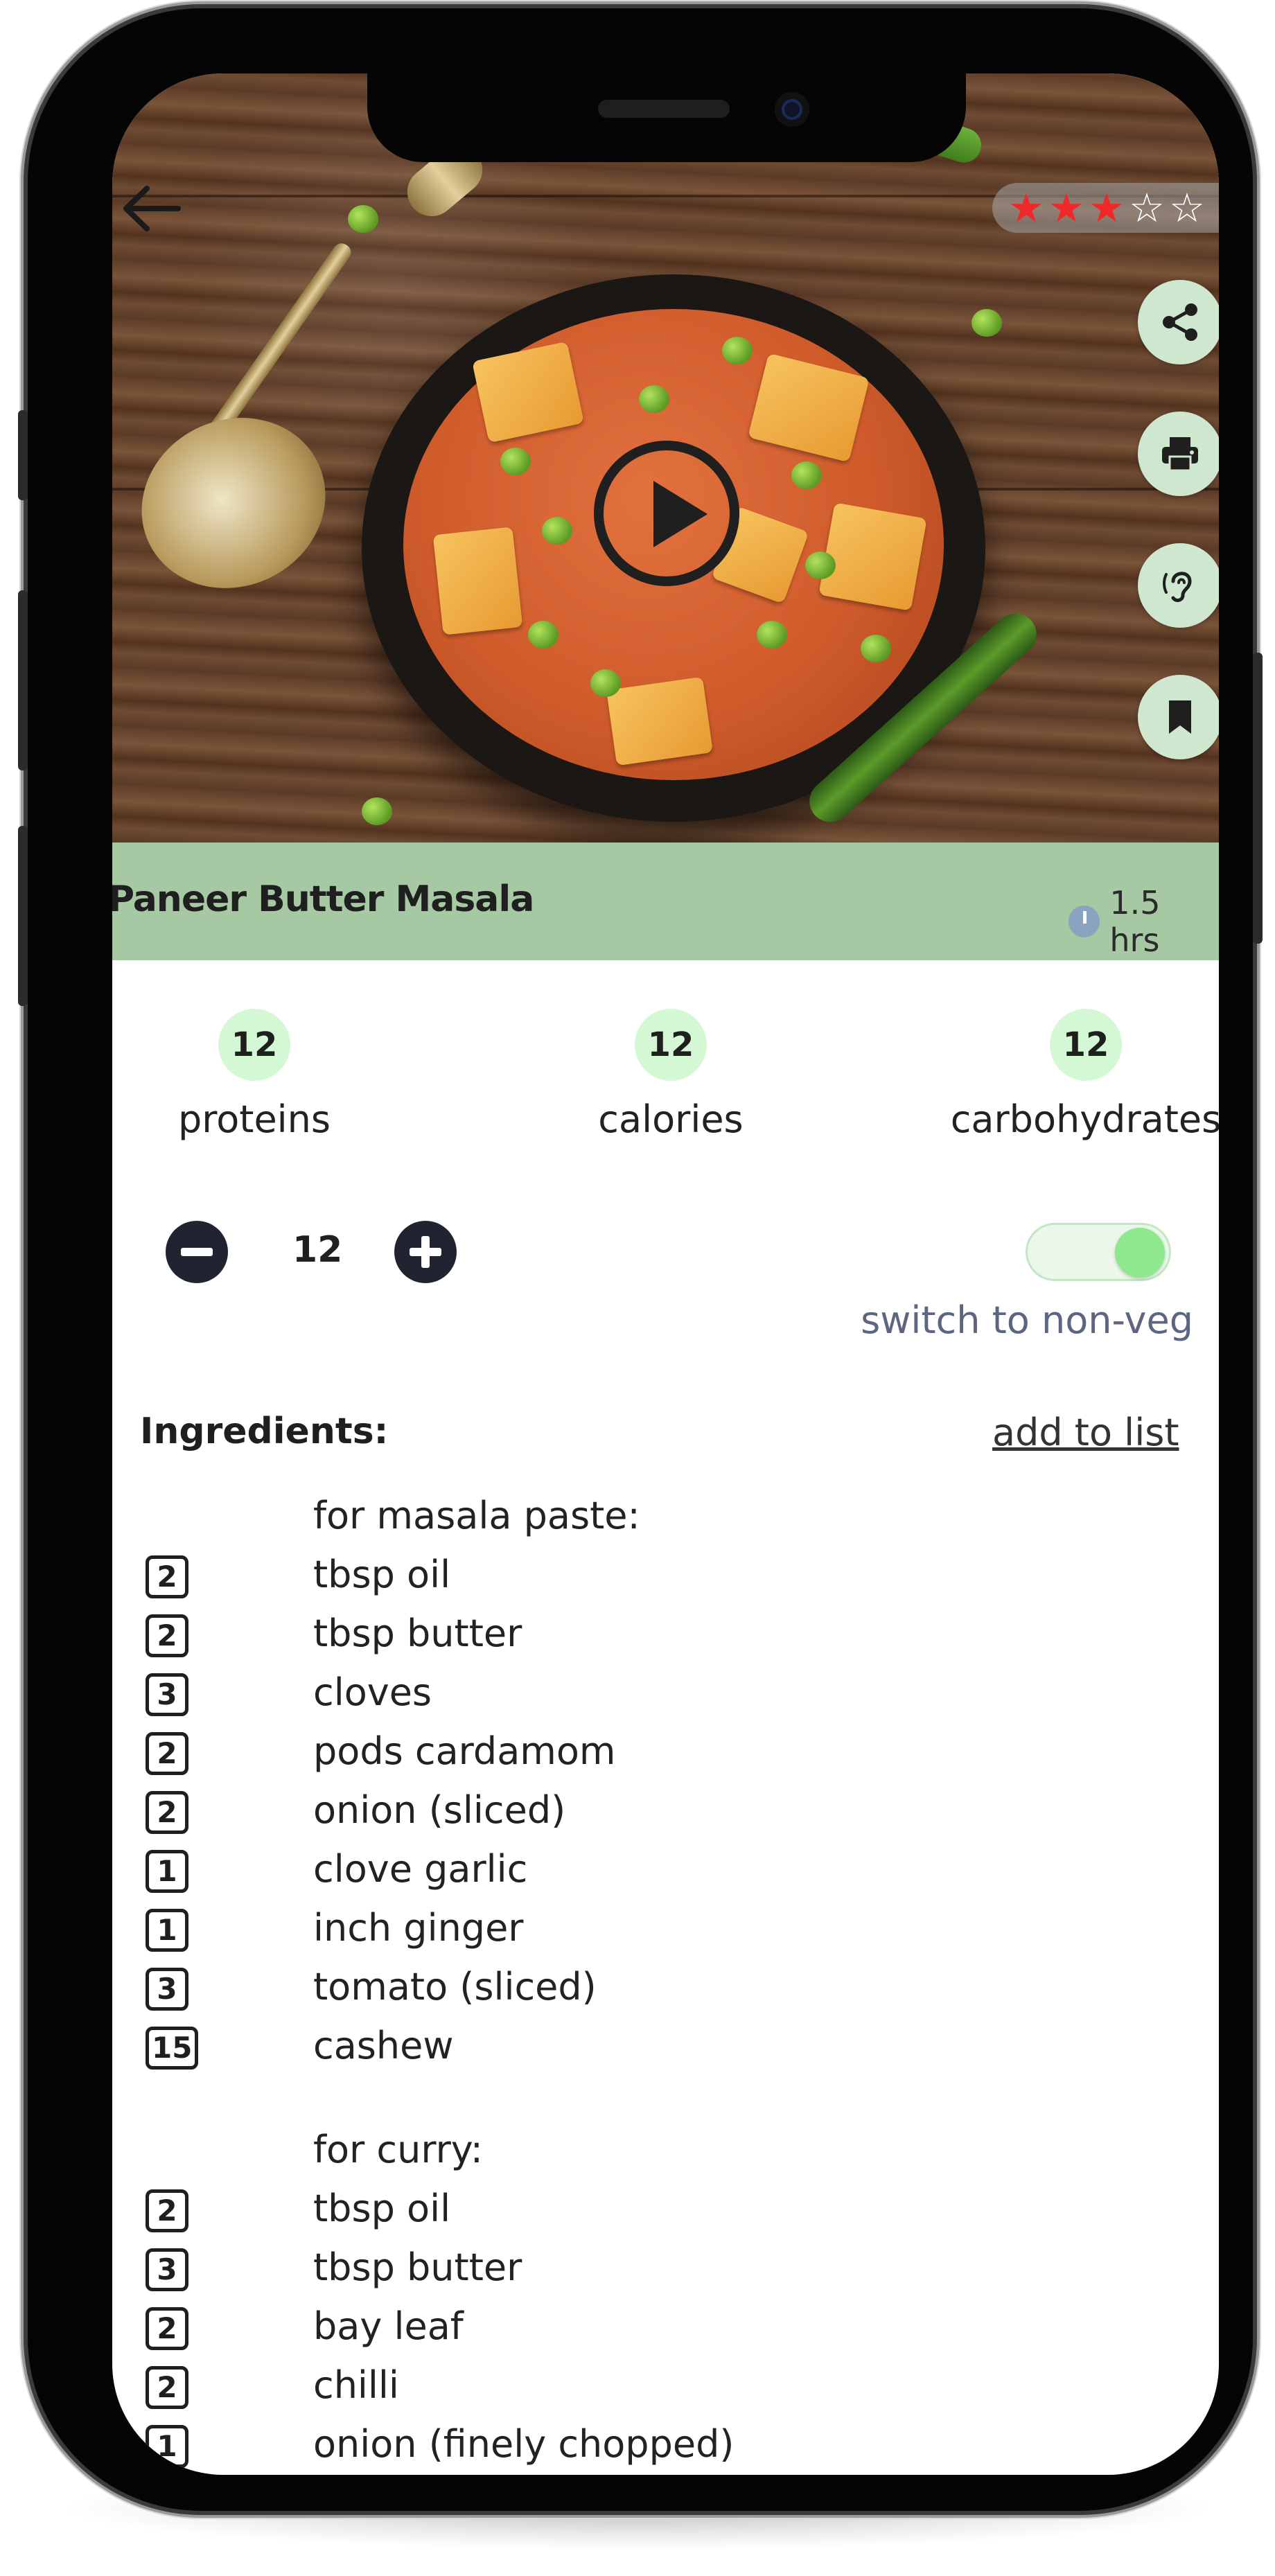 The width and height of the screenshot is (1275, 2576). What do you see at coordinates (254, 1119) in the screenshot?
I see `nutrition-label: proteins` at bounding box center [254, 1119].